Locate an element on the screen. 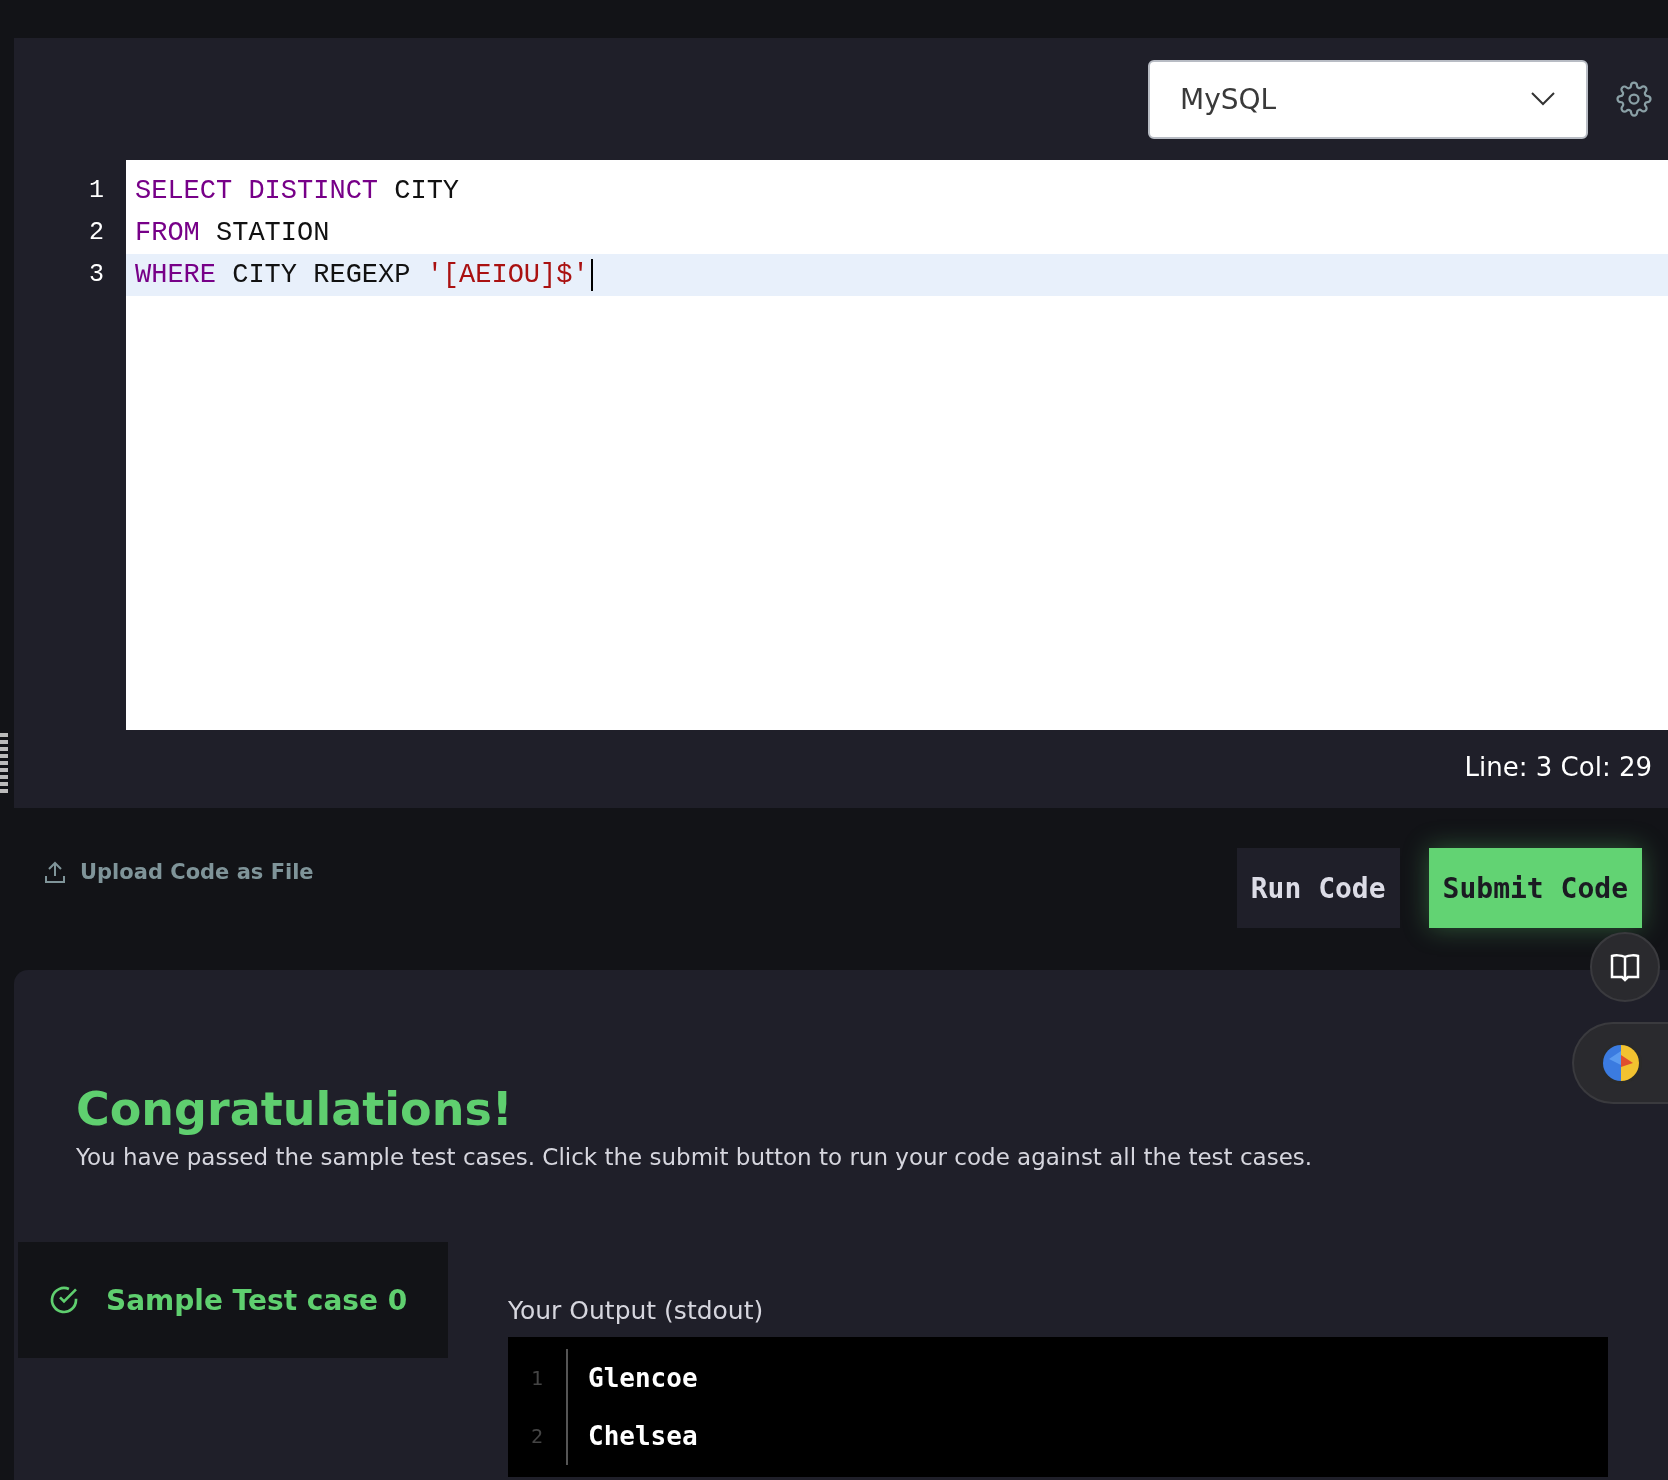  test-case-tab: Sample Test case 0 is located at coordinates (233, 1300).